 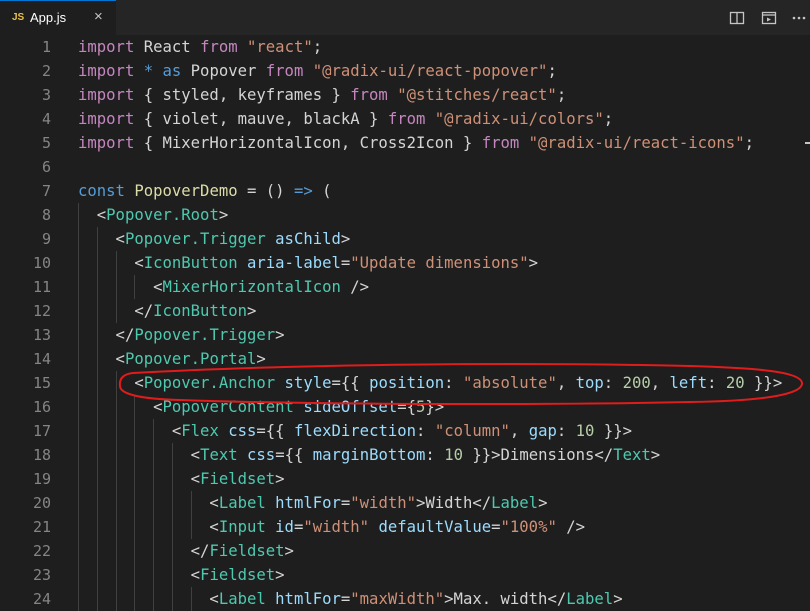 I want to click on code-line: 6, so click(x=405, y=167).